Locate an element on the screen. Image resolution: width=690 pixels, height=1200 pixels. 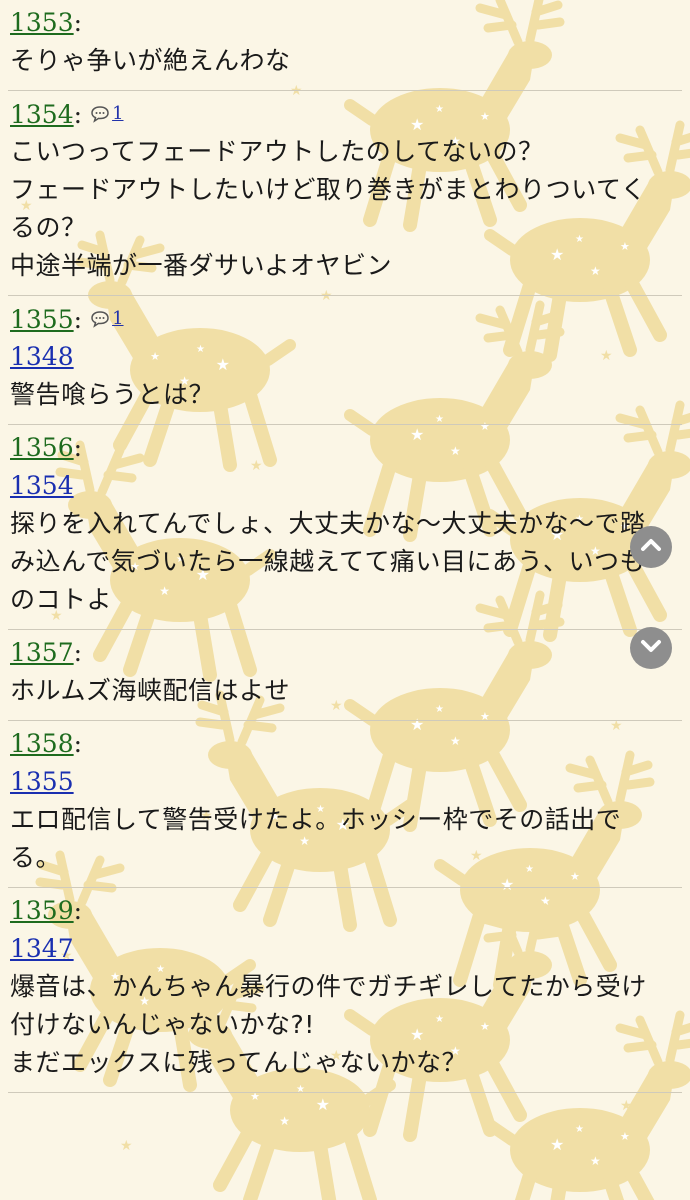
anchor-link: 1347 is located at coordinates (346, 949).